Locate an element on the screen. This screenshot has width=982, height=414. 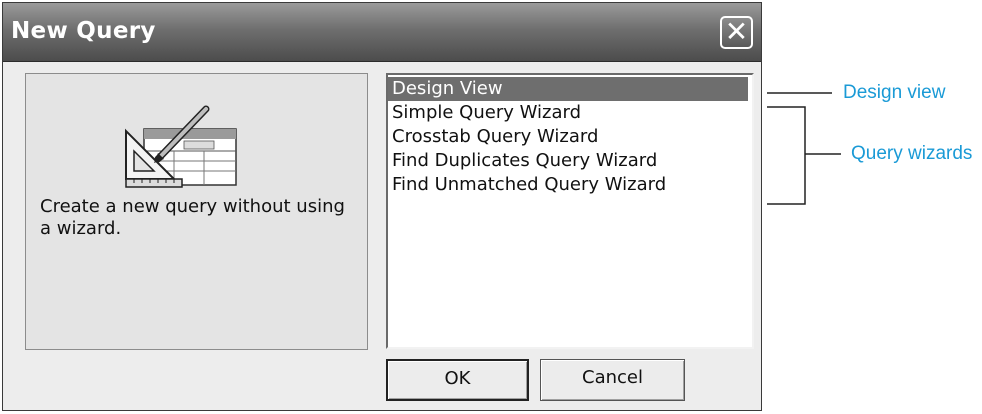
design-view-callout-label: Design view is located at coordinates (894, 92).